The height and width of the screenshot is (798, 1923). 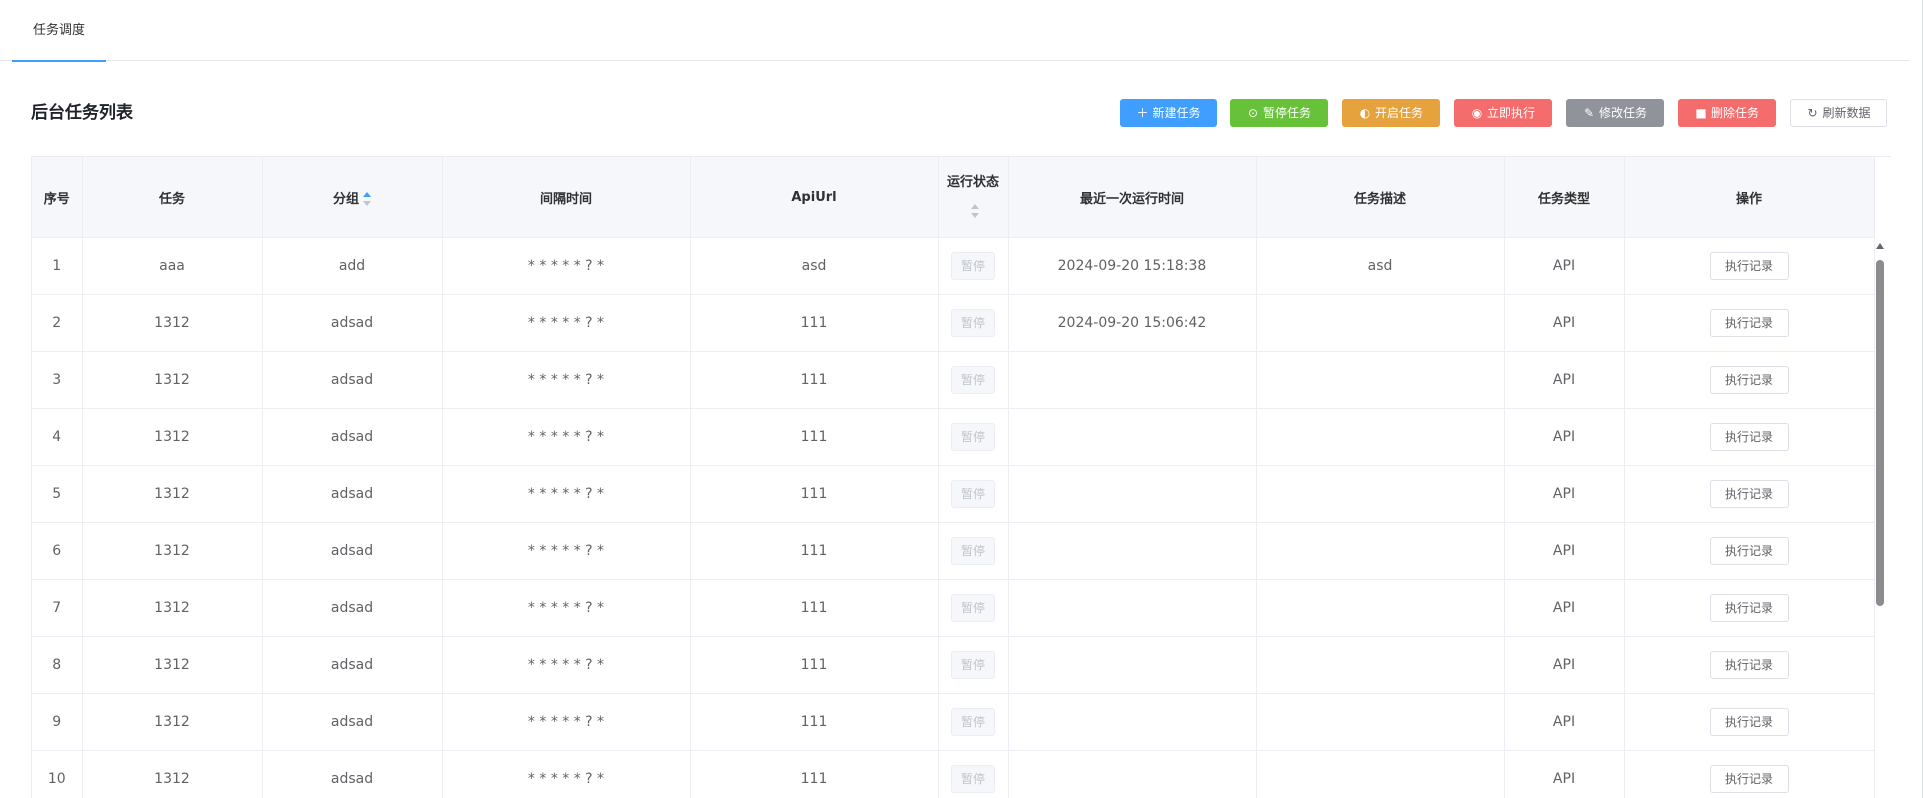 I want to click on edit-task-button: ✎ 修改任务, so click(x=1615, y=113).